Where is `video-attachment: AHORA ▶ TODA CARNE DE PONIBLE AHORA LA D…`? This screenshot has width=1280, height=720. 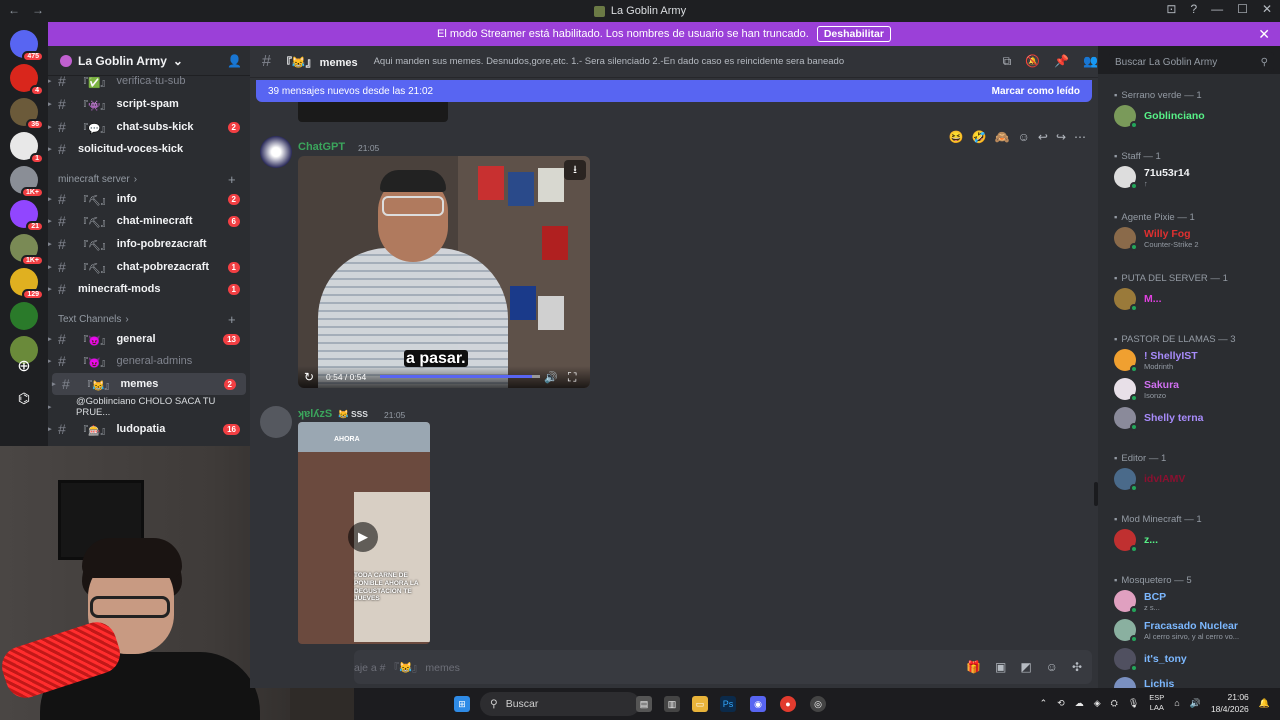 video-attachment: AHORA ▶ TODA CARNE DE PONIBLE AHORA LA D… is located at coordinates (364, 533).